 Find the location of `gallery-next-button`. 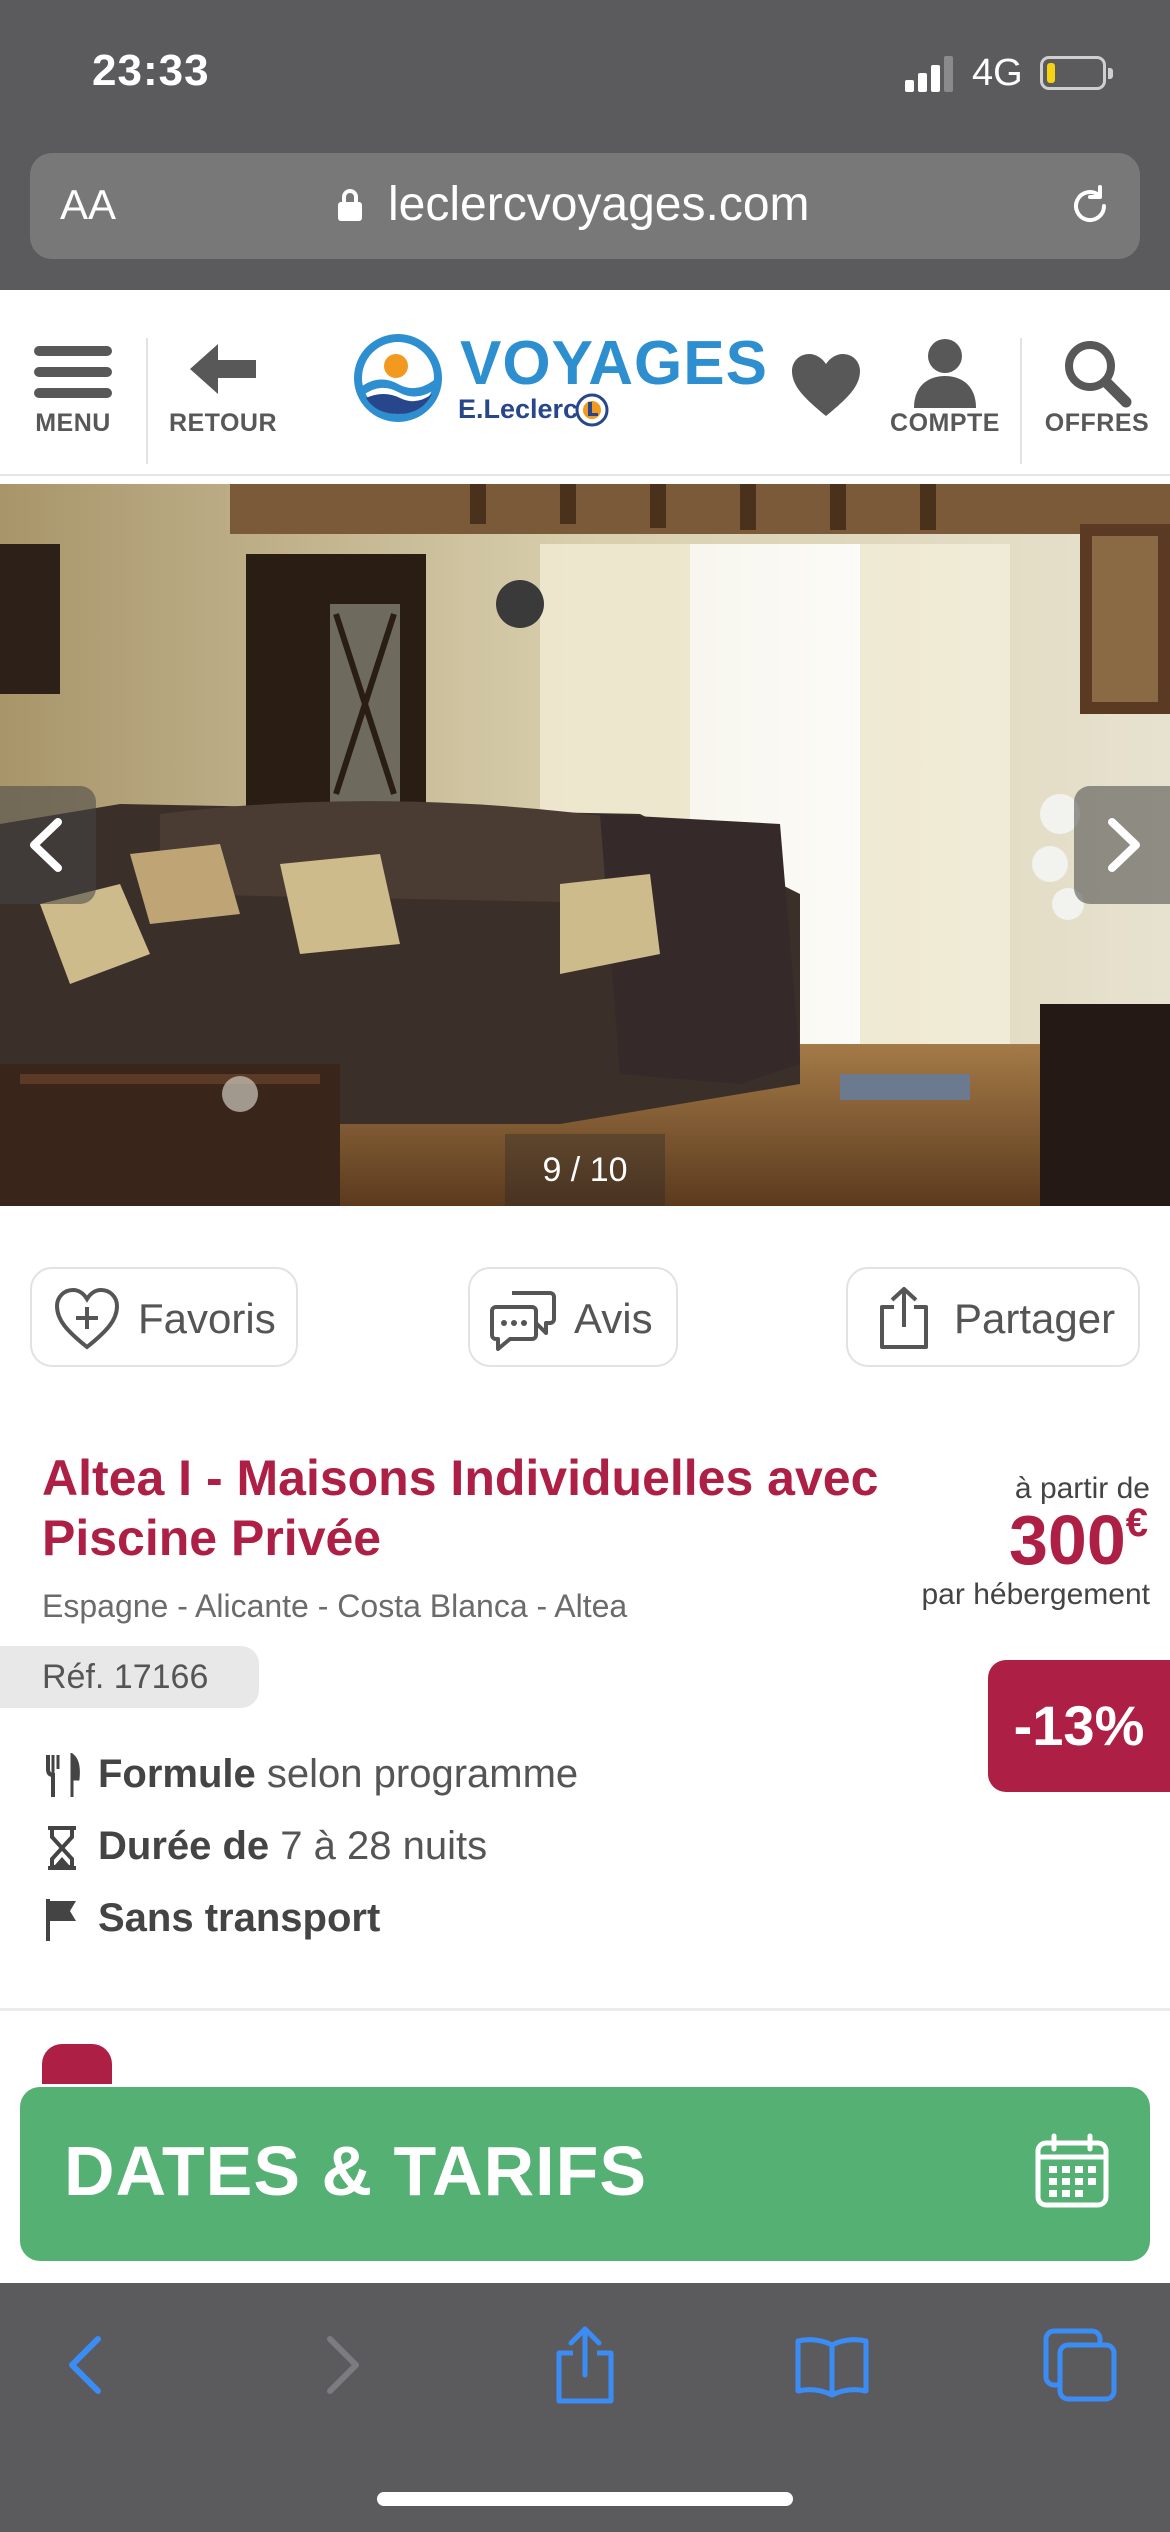

gallery-next-button is located at coordinates (1122, 845).